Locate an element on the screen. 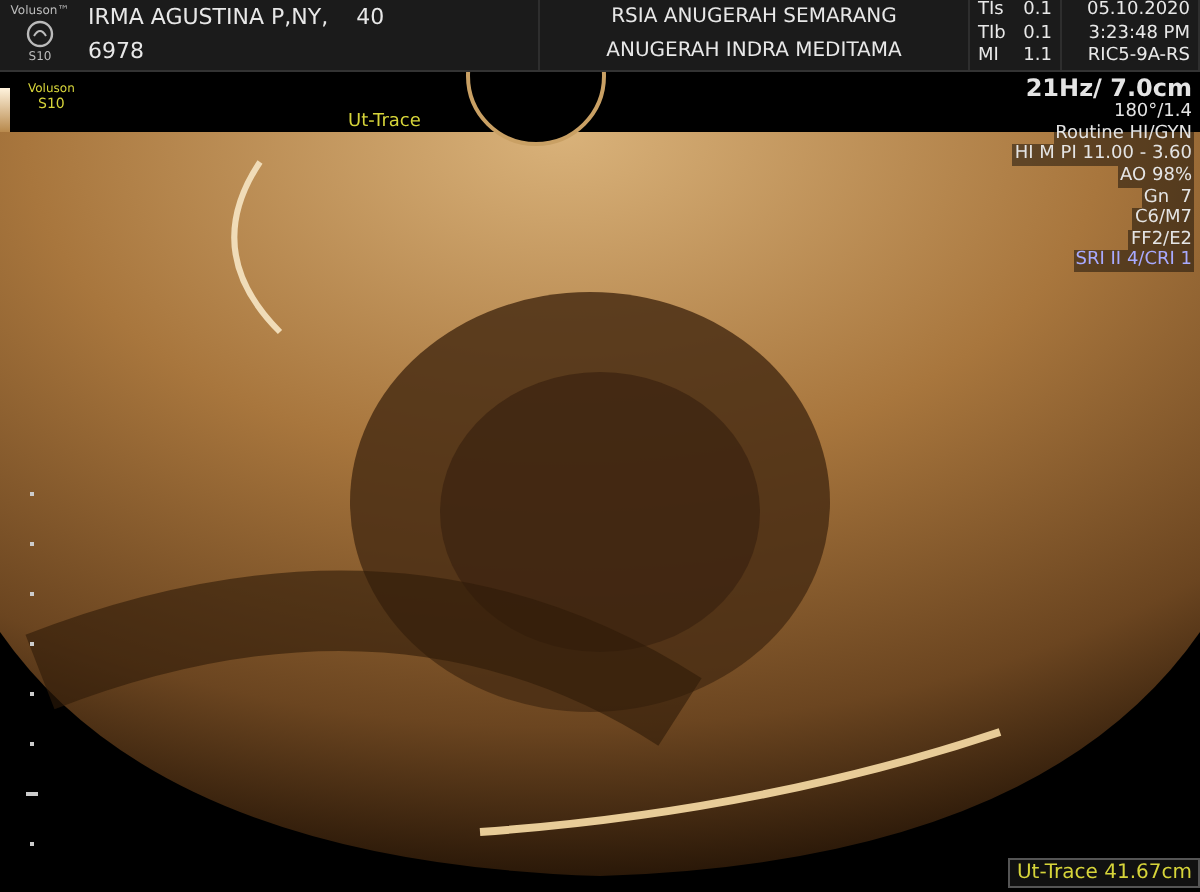  hospital-name: RSIA ANUGERAH SEMARANG is located at coordinates (754, 17).